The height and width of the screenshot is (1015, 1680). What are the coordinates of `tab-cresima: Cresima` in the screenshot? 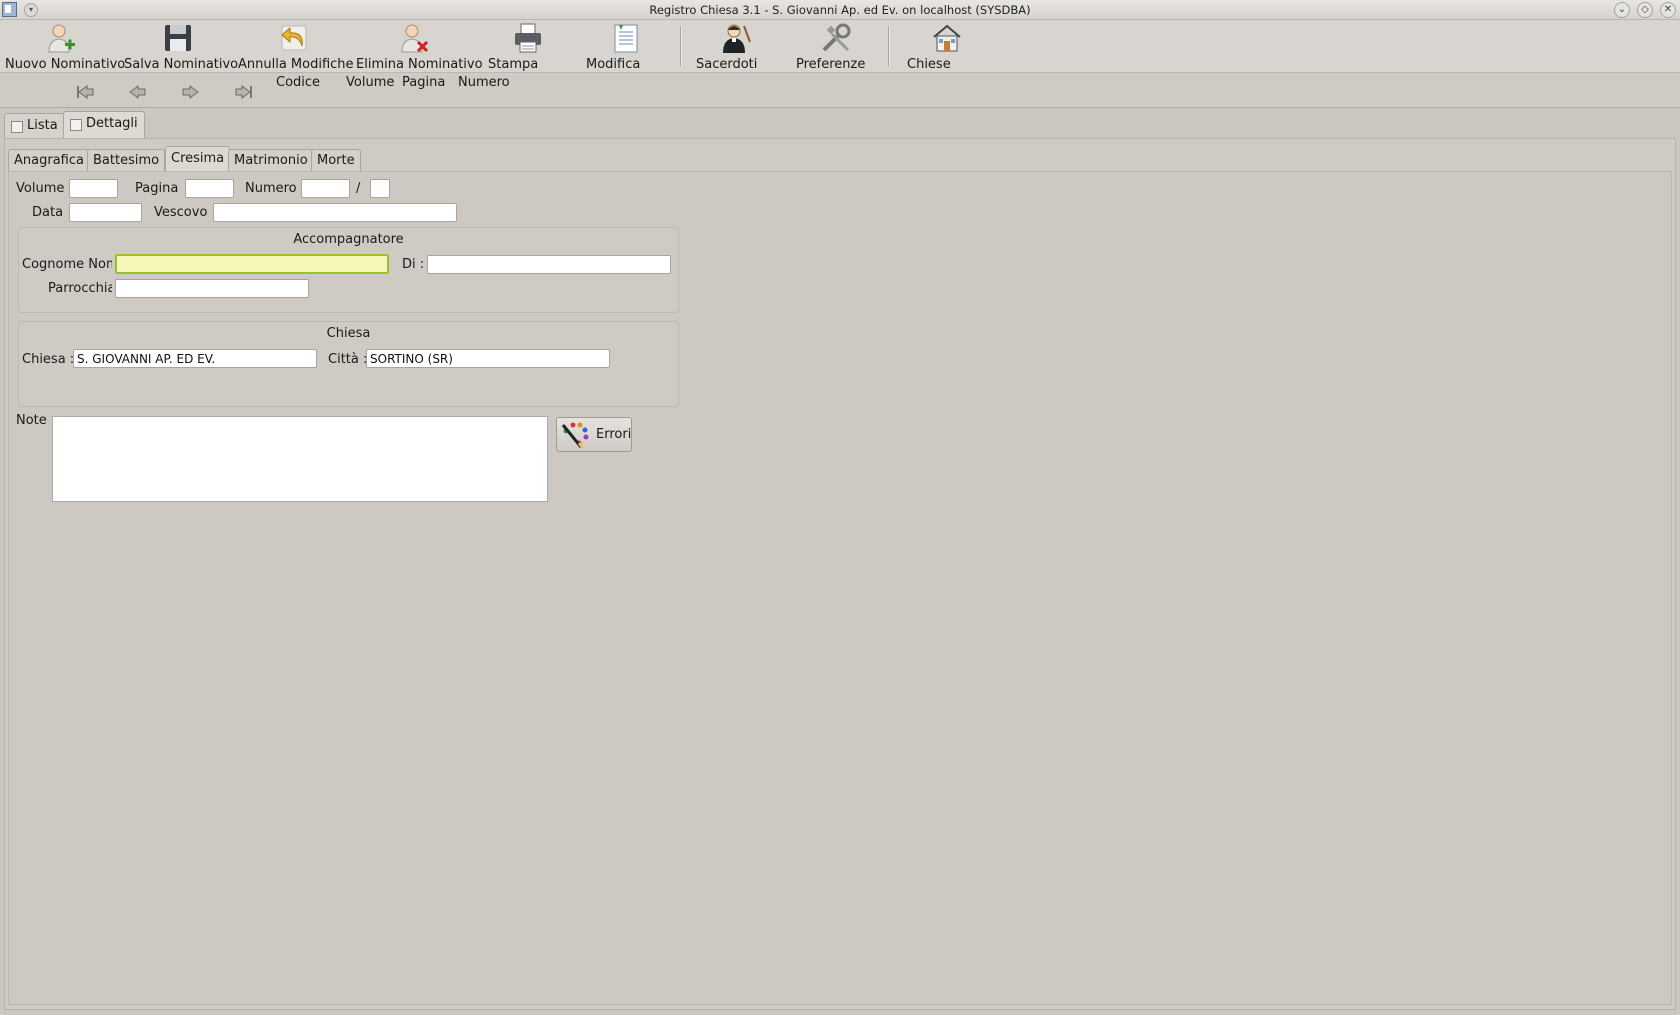 It's located at (198, 159).